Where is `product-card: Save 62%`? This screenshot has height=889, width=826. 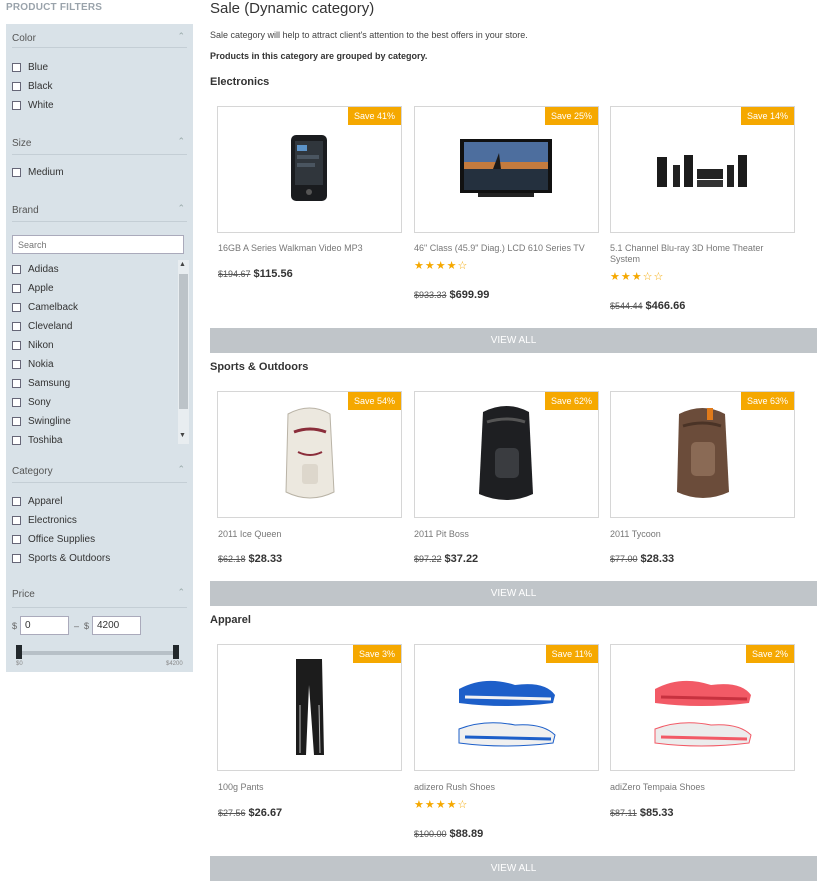
product-card: Save 62% is located at coordinates (506, 454).